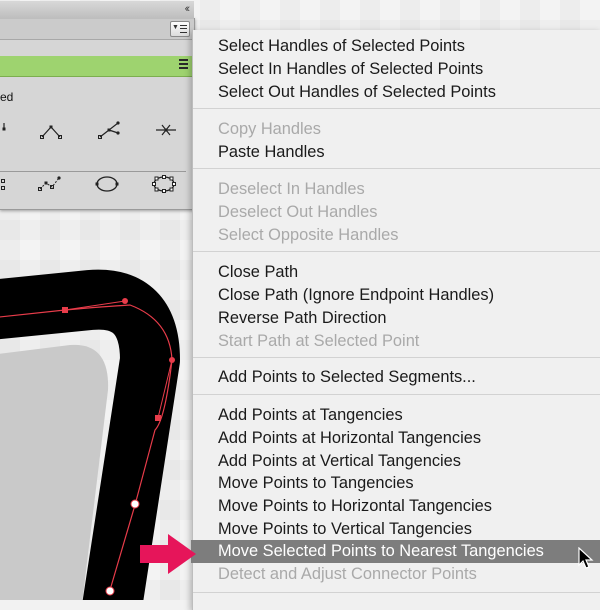  Describe the element at coordinates (396, 529) in the screenshot. I see `menu-item-move-points-vertical: Move Points to Vertical Tangencies` at that location.